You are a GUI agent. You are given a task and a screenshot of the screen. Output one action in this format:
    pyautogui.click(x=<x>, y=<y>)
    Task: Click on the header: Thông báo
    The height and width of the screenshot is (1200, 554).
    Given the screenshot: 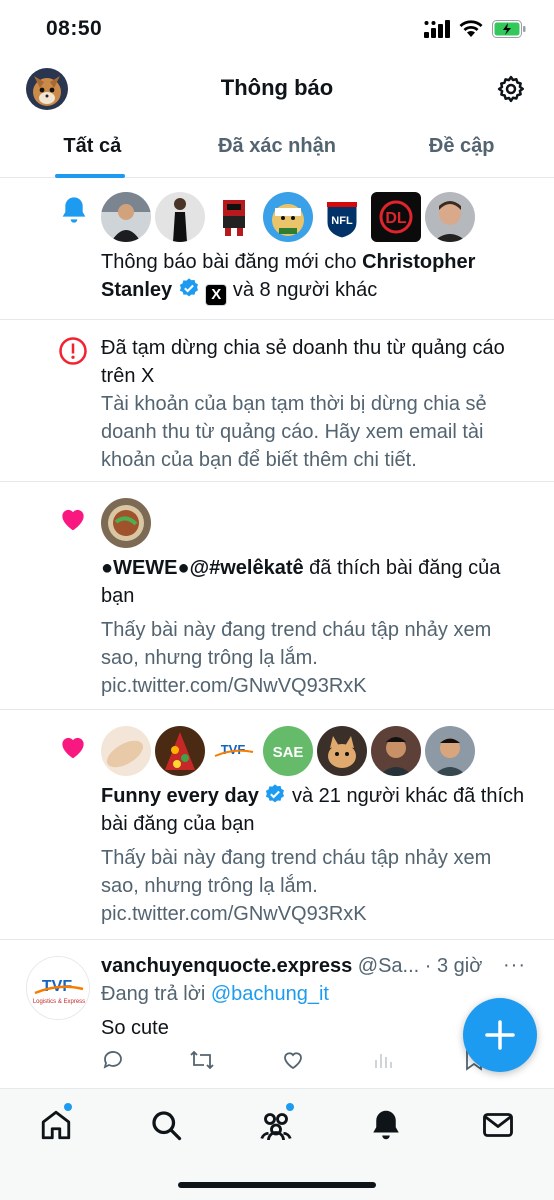 What is the action you would take?
    pyautogui.click(x=277, y=89)
    